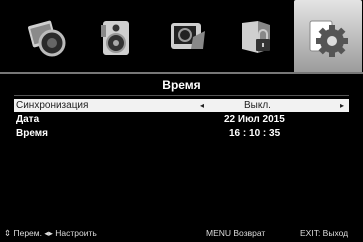 This screenshot has width=363, height=242. What do you see at coordinates (255, 133) in the screenshot?
I see `time-value: 16 : 10 : 35` at bounding box center [255, 133].